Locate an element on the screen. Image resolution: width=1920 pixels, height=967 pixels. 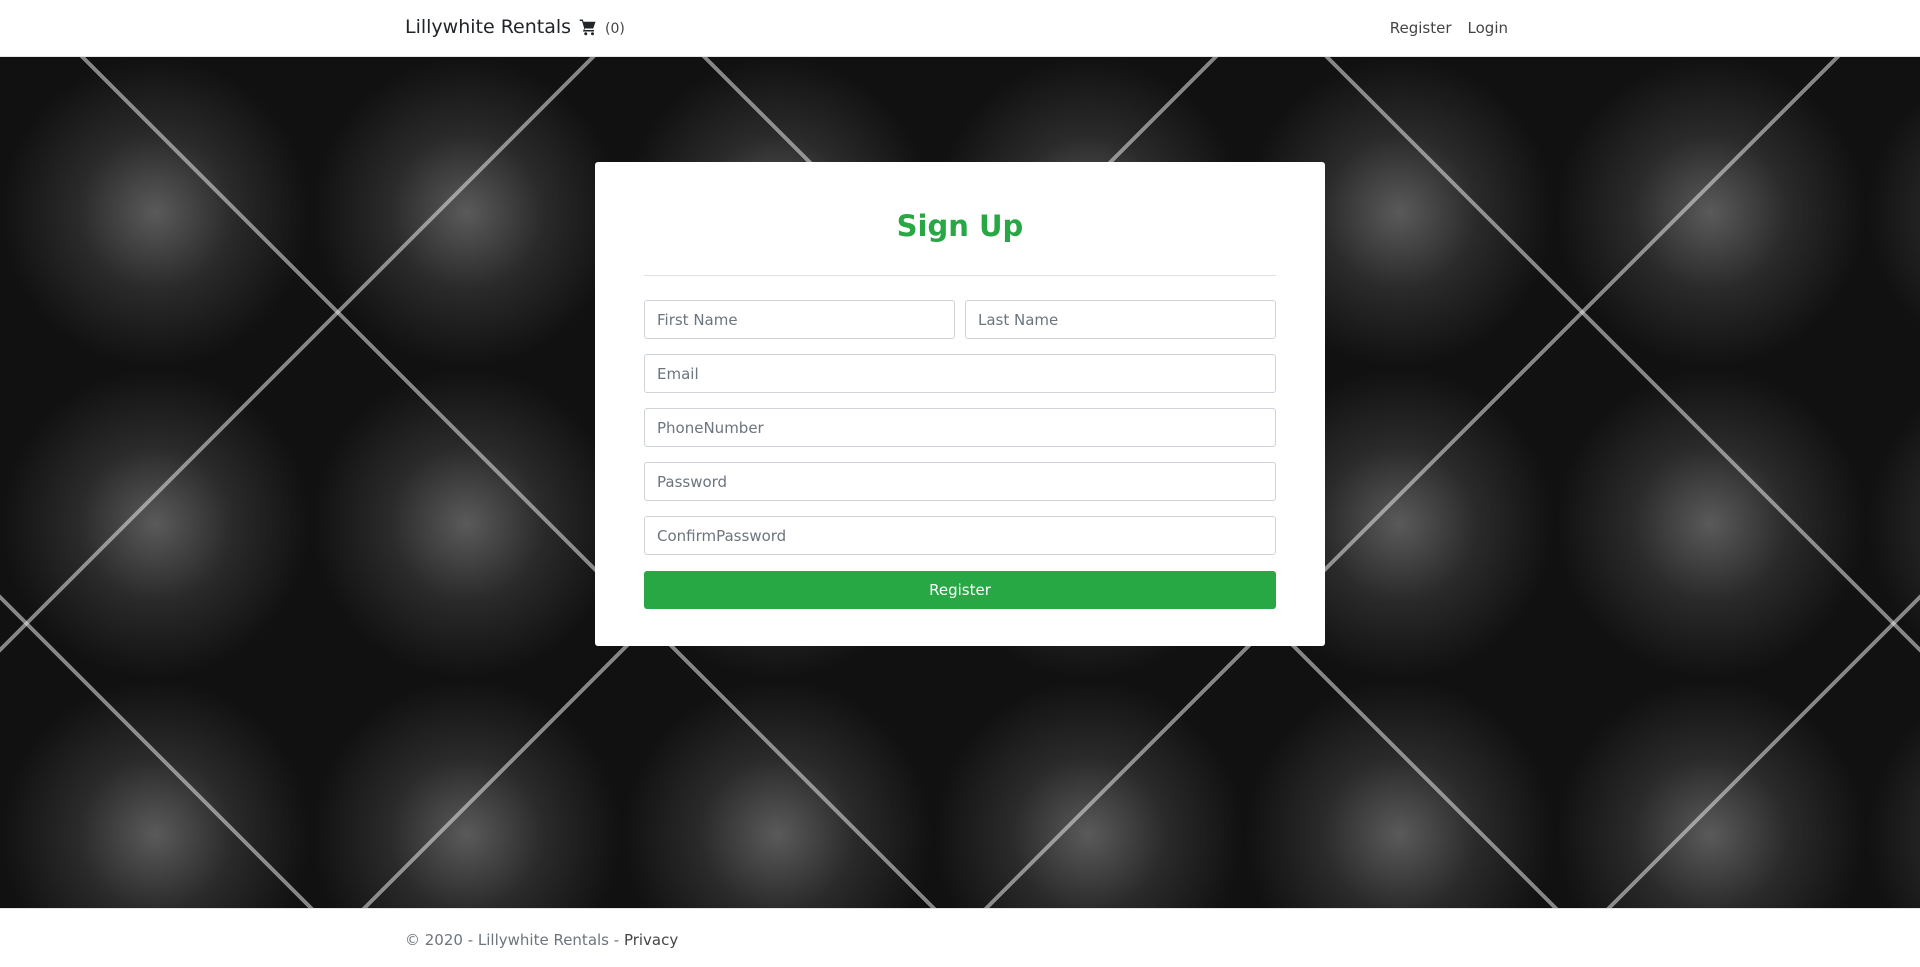
account-nav: Register Login is located at coordinates (1449, 28).